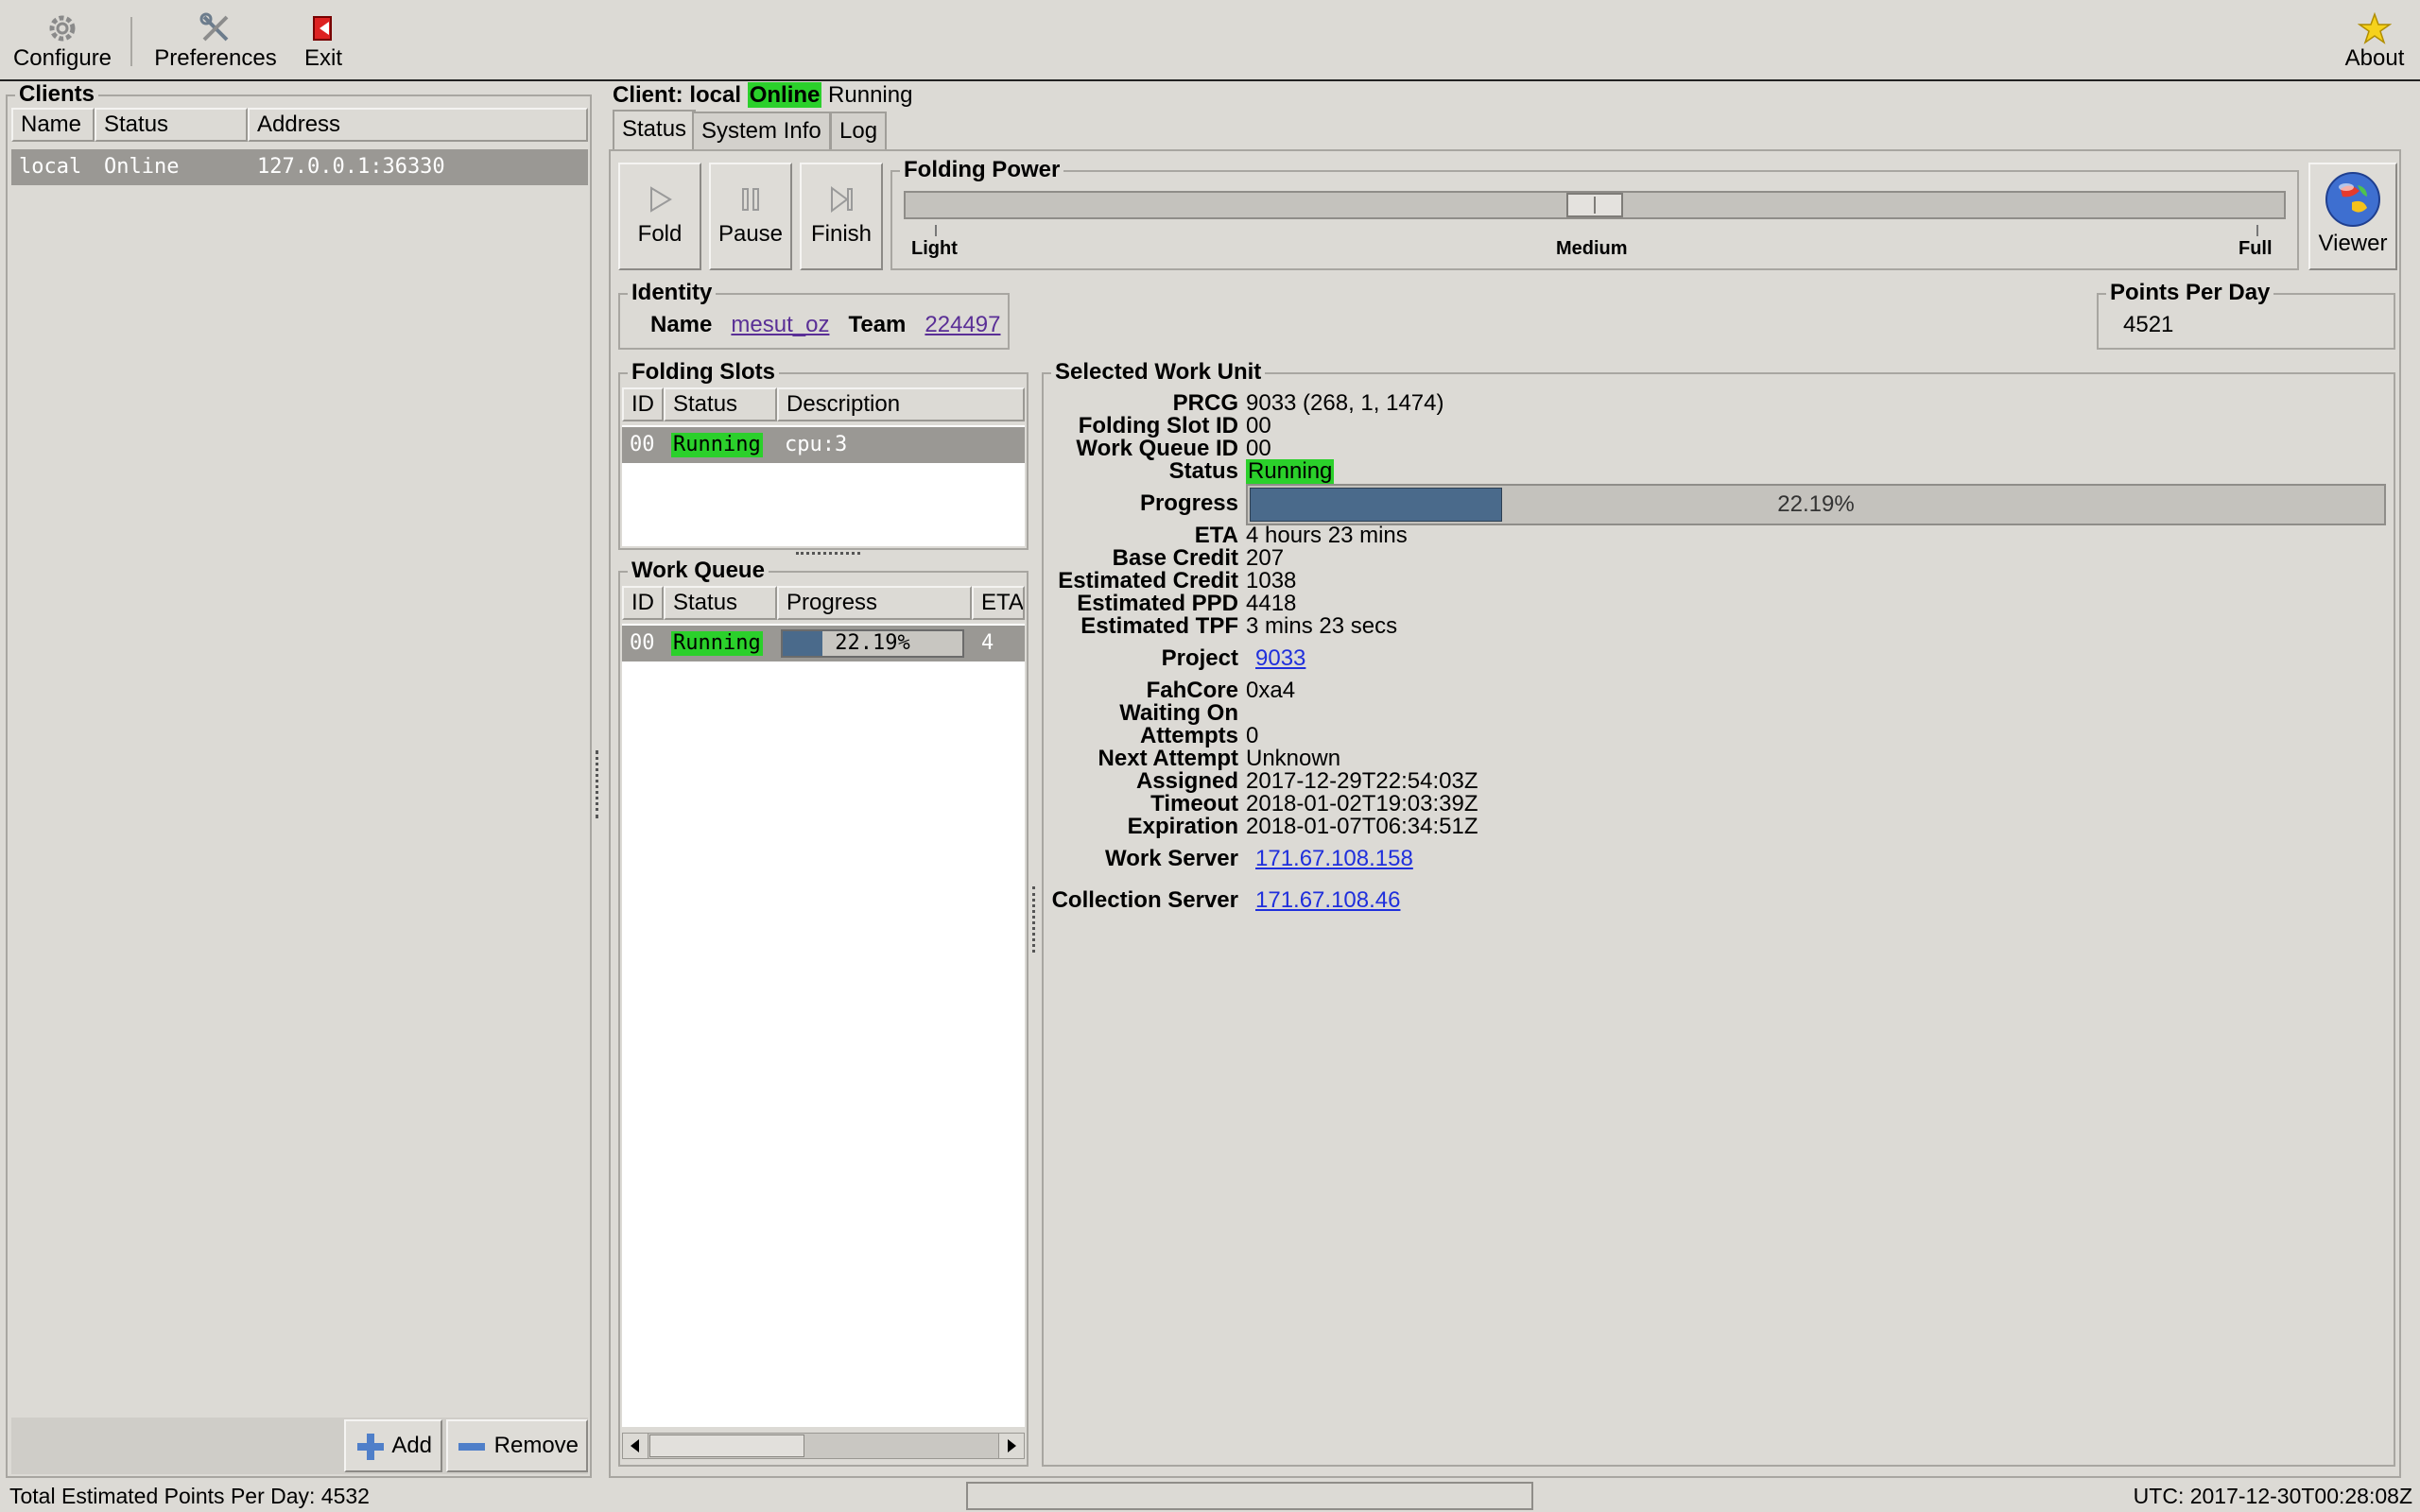 The width and height of the screenshot is (2420, 1512). What do you see at coordinates (824, 1446) in the screenshot?
I see `queue-horizontal-scrollbar` at bounding box center [824, 1446].